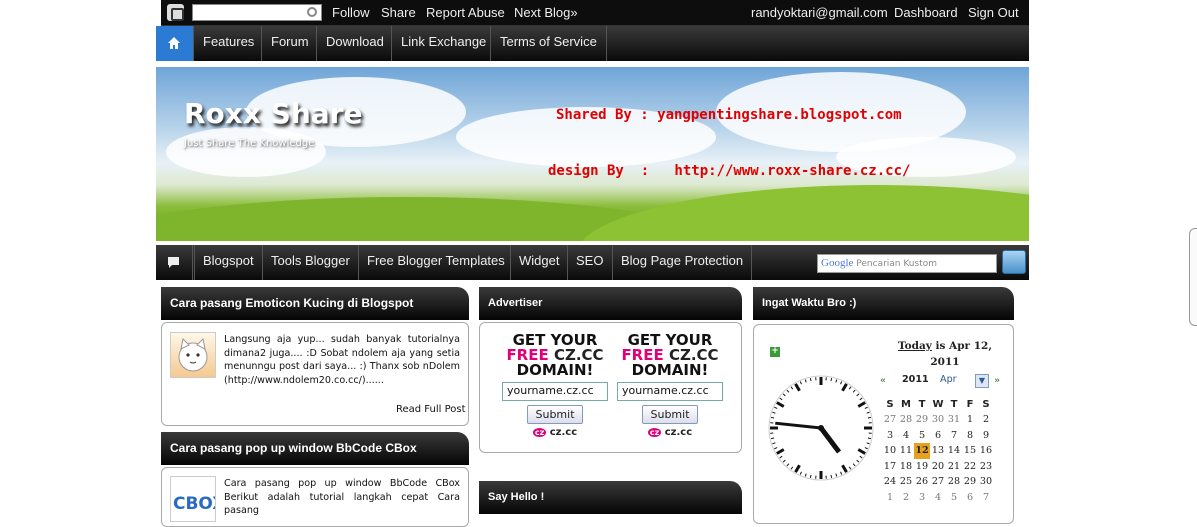 The image size is (1197, 527). I want to click on menu-free-templates: Free Blogger Templates, so click(435, 262).